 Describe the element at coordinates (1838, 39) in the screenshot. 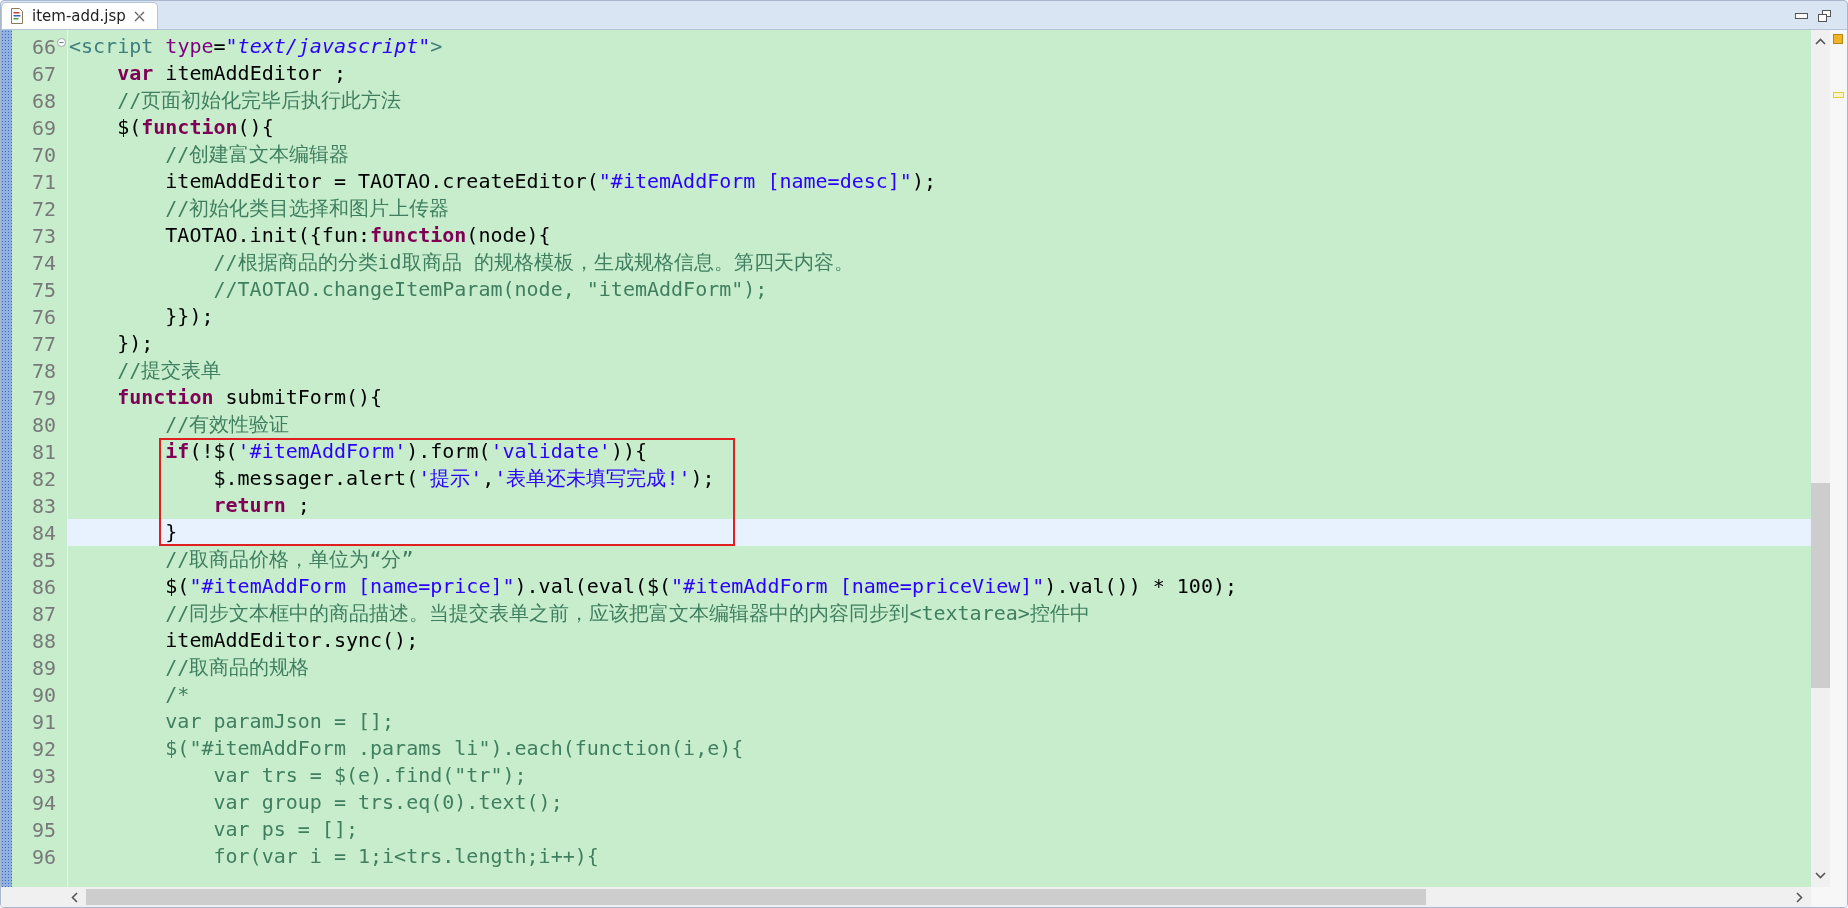

I see `warning-marker` at that location.